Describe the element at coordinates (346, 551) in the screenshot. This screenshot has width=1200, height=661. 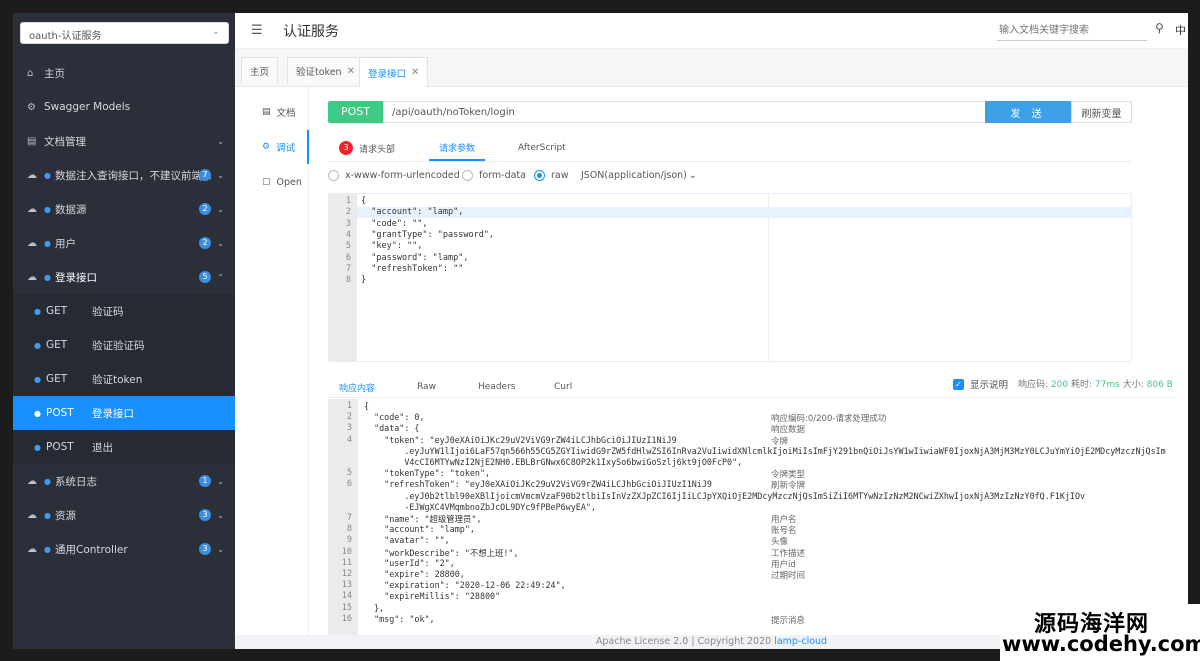
I see `line-number: 10` at that location.